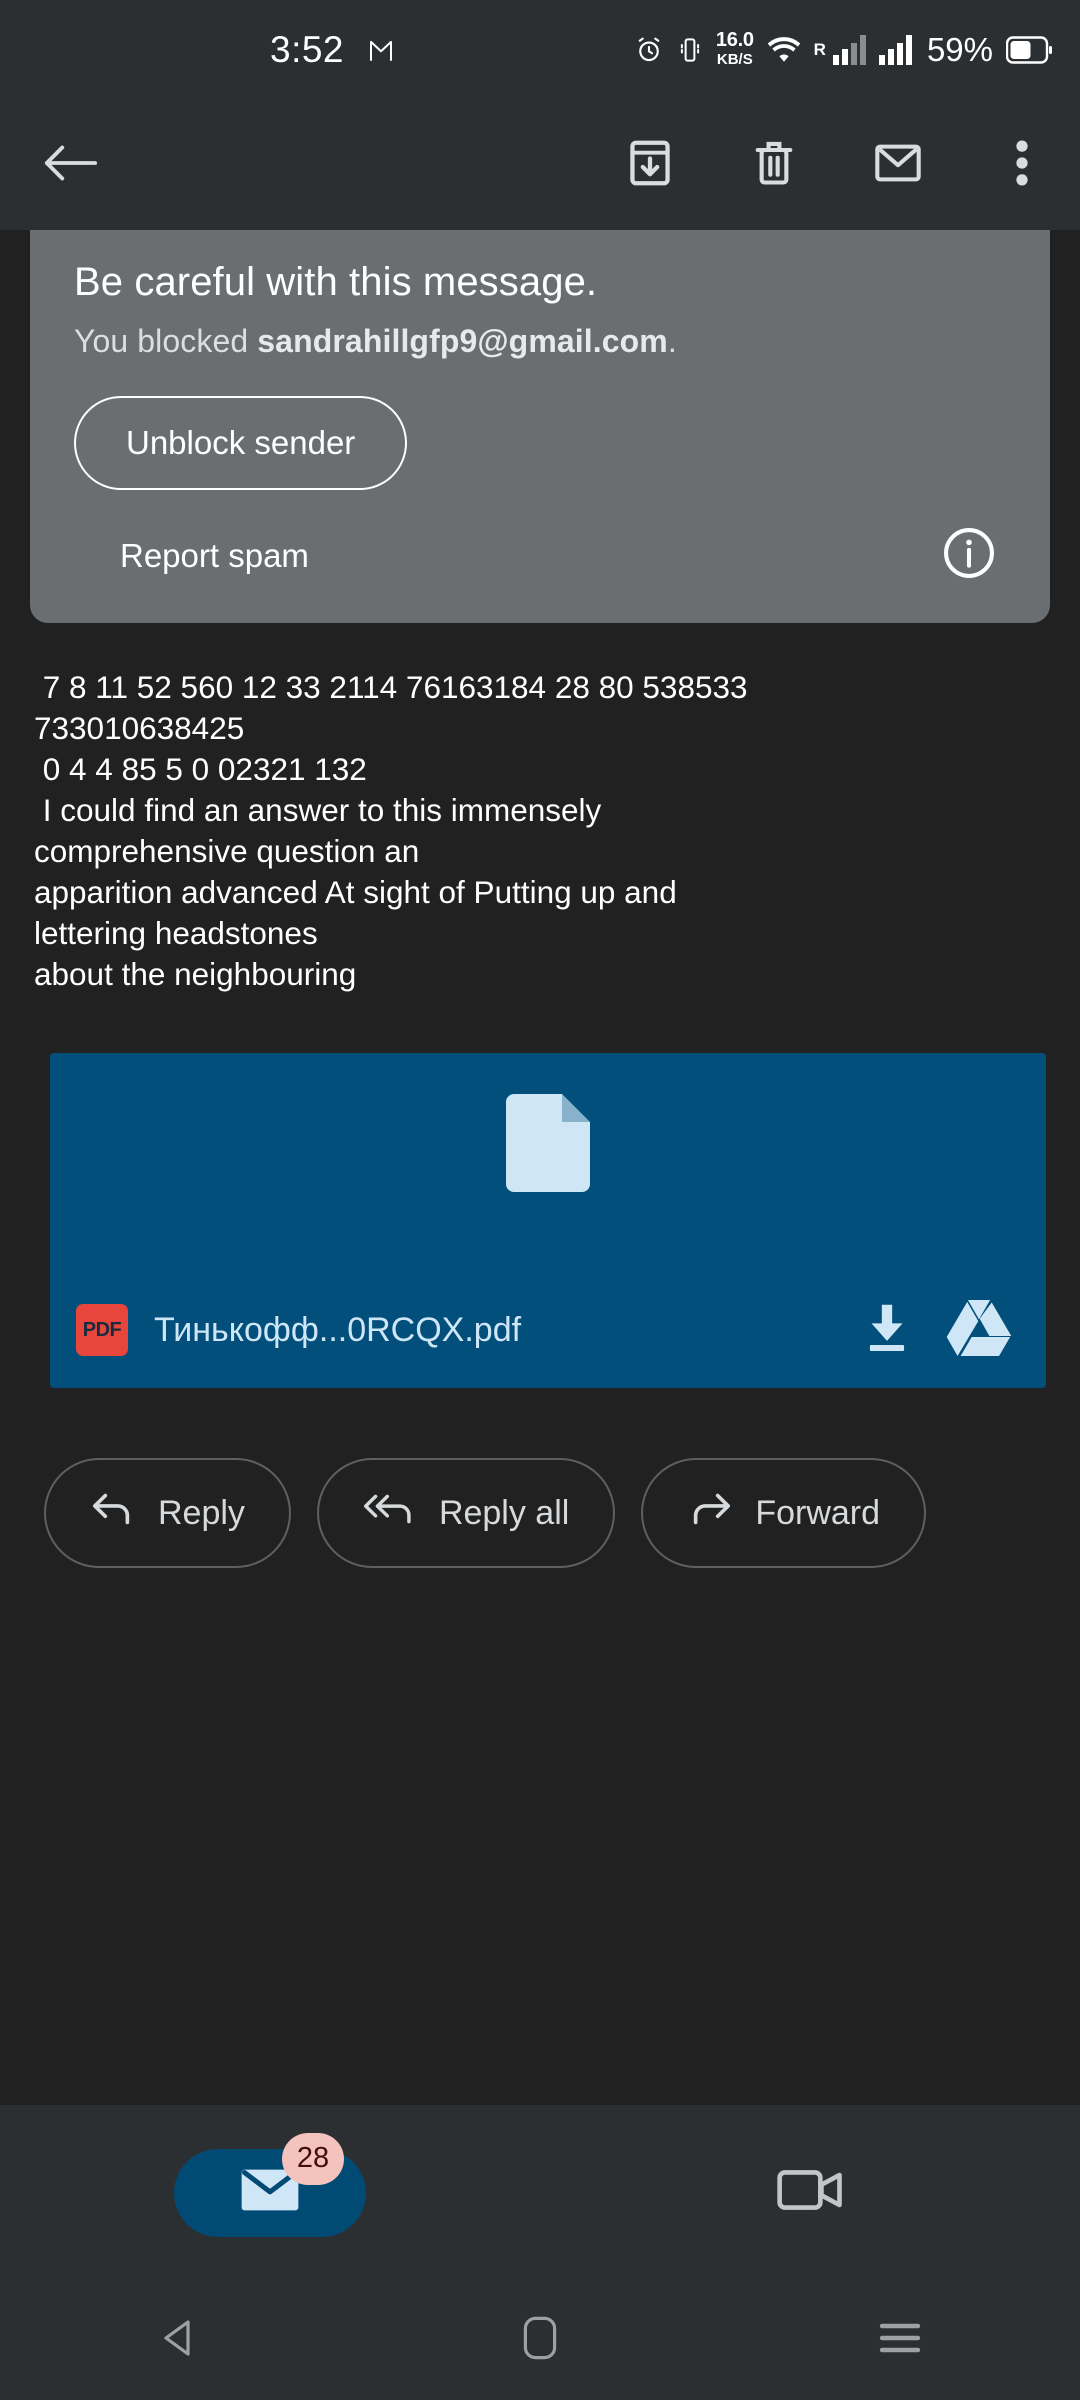 Image resolution: width=1080 pixels, height=2400 pixels. Describe the element at coordinates (241, 443) in the screenshot. I see `unblock-sender-button: Unblock sender` at that location.